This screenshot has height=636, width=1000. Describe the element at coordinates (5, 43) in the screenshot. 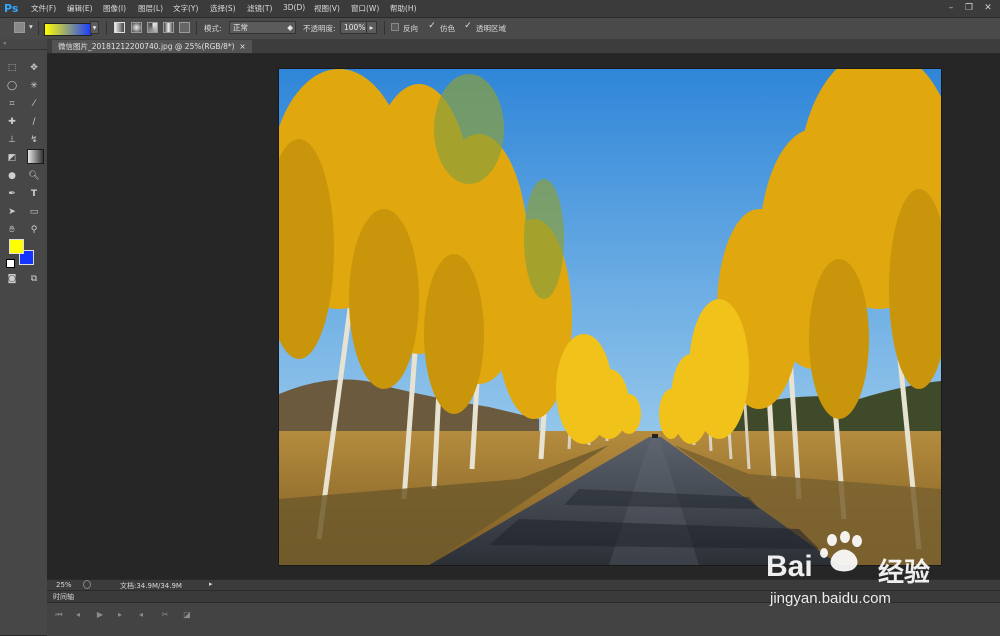

I see `collapse-icon: «` at that location.